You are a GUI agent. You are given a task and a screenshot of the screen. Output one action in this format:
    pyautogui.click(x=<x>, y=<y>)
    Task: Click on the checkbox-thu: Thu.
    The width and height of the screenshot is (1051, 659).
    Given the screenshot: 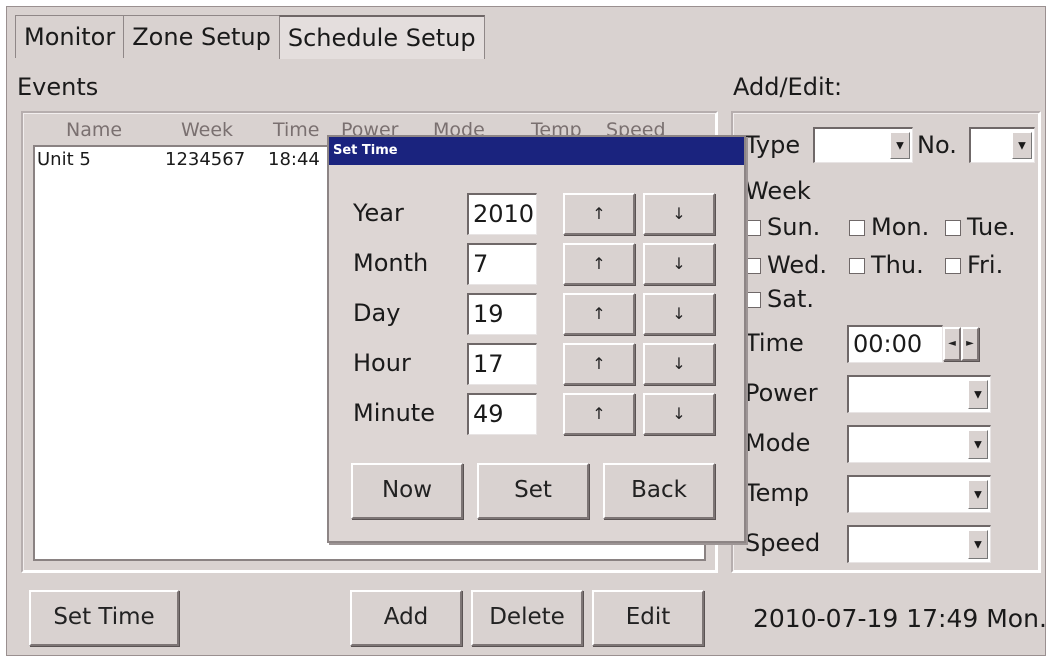 What is the action you would take?
    pyautogui.click(x=886, y=265)
    